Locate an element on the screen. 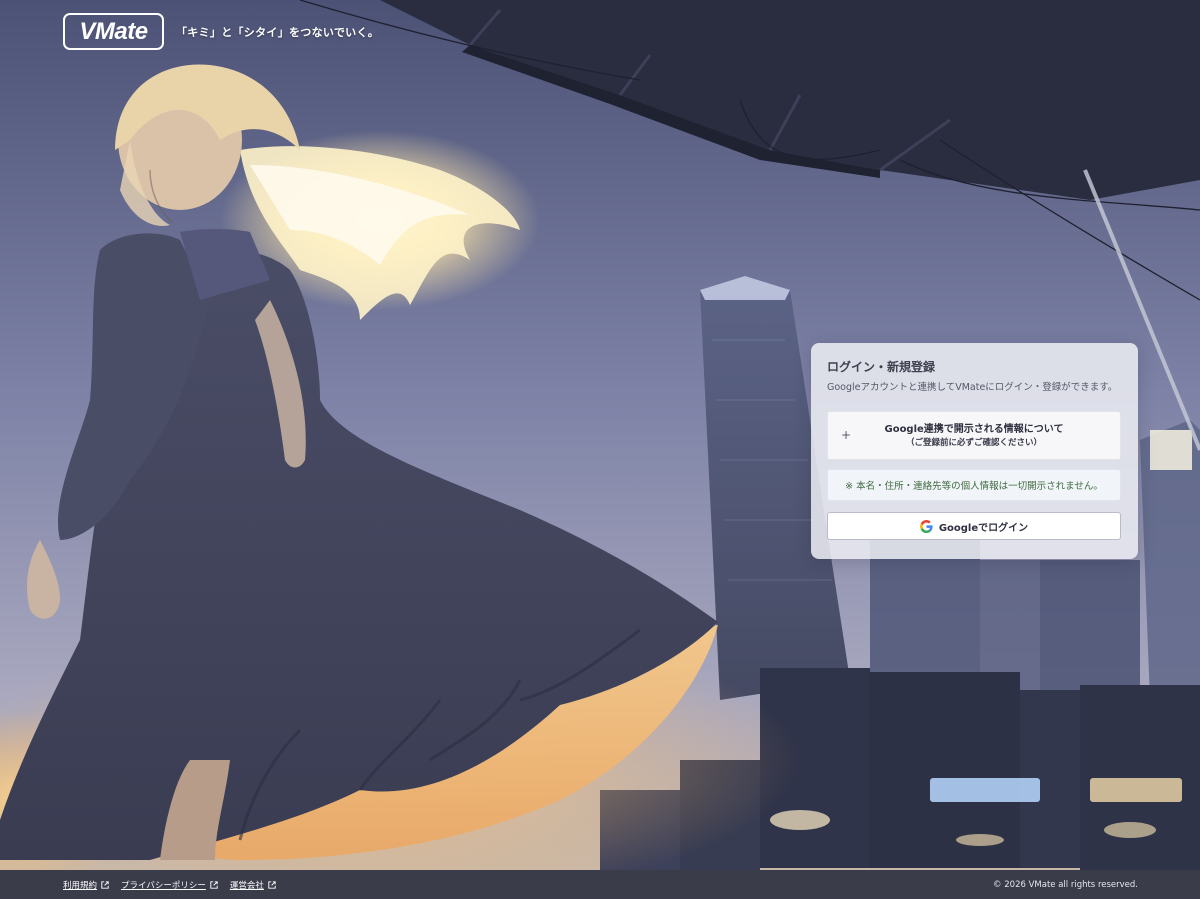  copyright-text: © 2026 VMate all rights reserved. is located at coordinates (1065, 884).